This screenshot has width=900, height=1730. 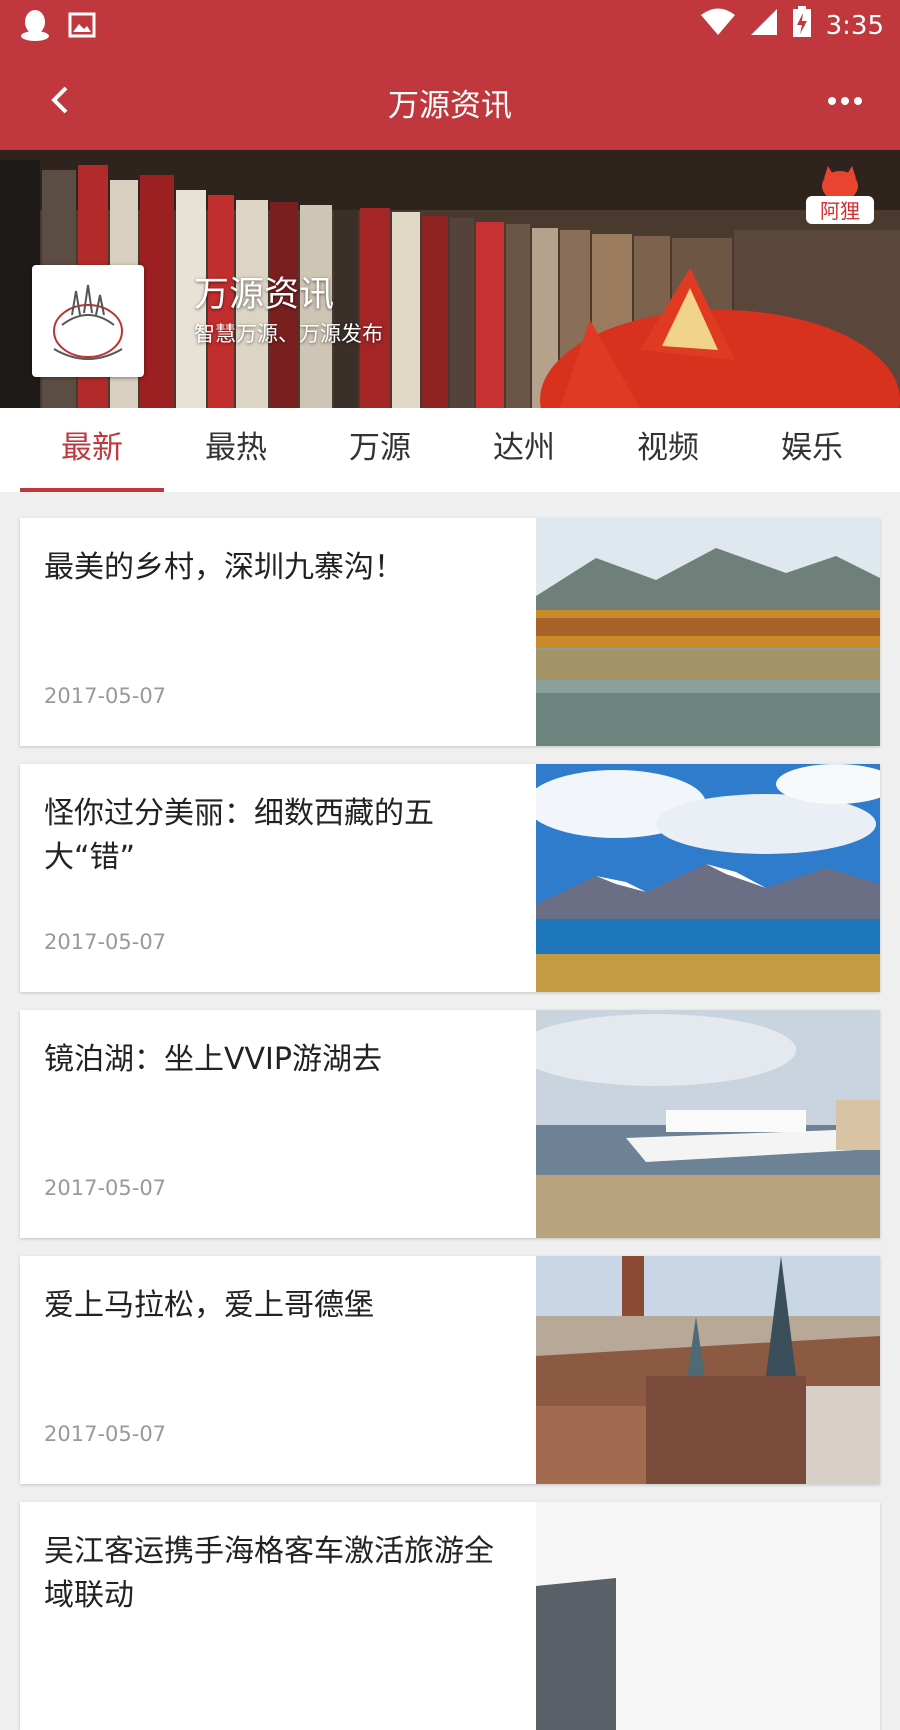 What do you see at coordinates (718, 25) in the screenshot?
I see `wifi-icon` at bounding box center [718, 25].